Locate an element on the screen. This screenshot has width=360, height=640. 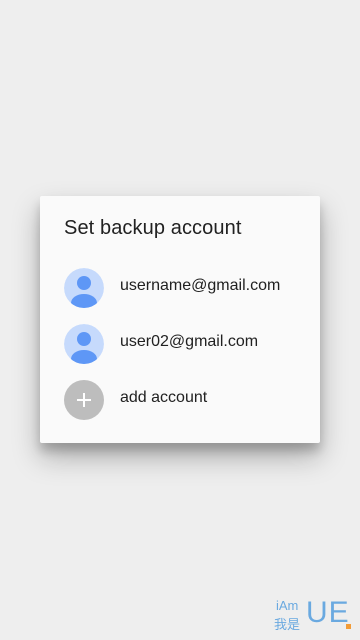
dialog-title: Set backup account is located at coordinates (153, 228).